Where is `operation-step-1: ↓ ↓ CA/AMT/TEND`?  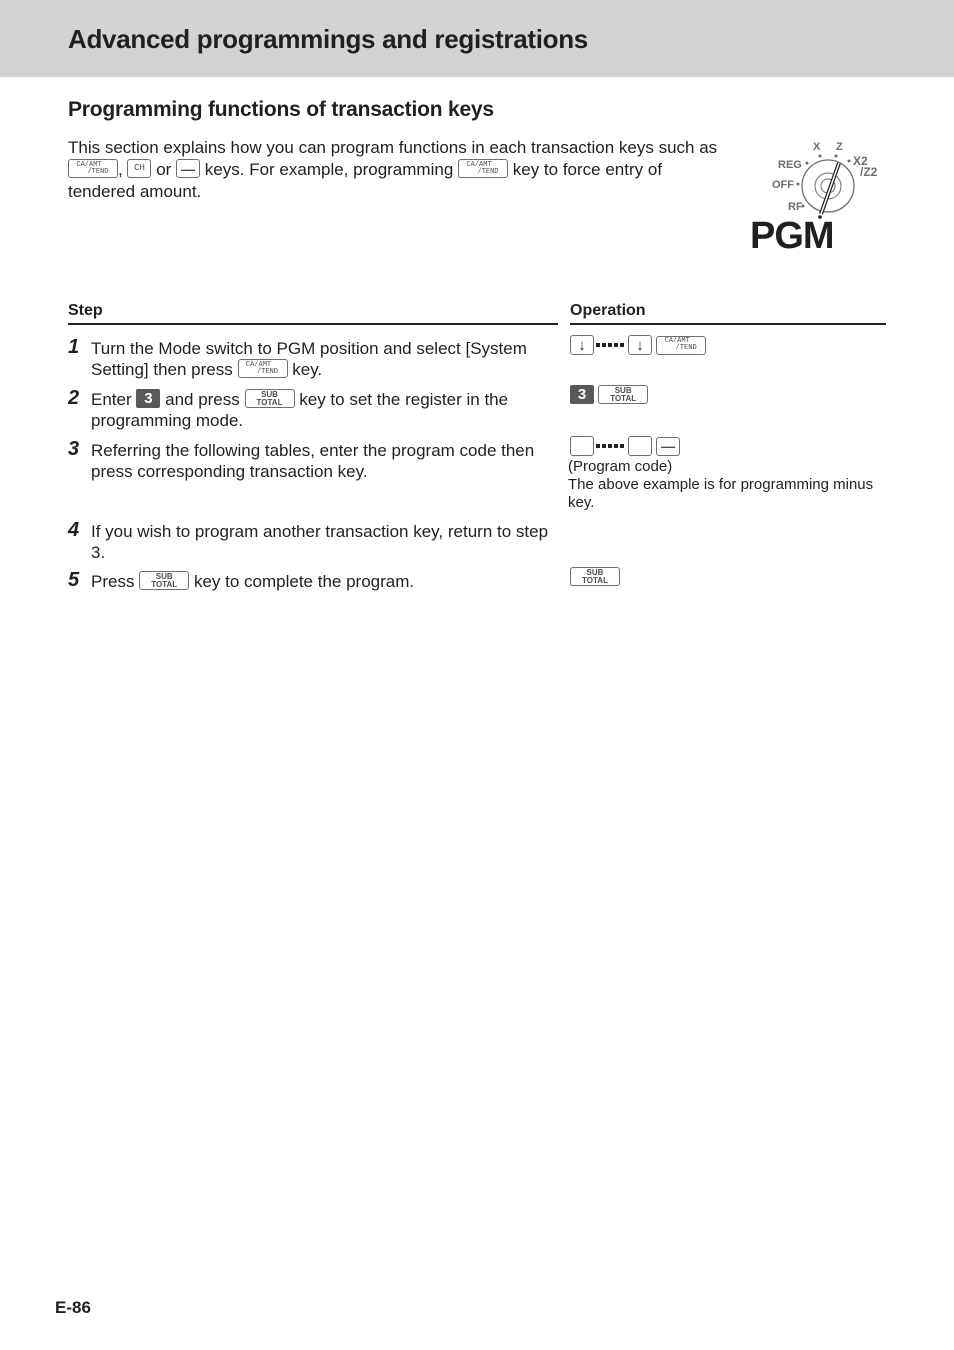 operation-step-1: ↓ ↓ CA/AMT/TEND is located at coordinates (730, 346).